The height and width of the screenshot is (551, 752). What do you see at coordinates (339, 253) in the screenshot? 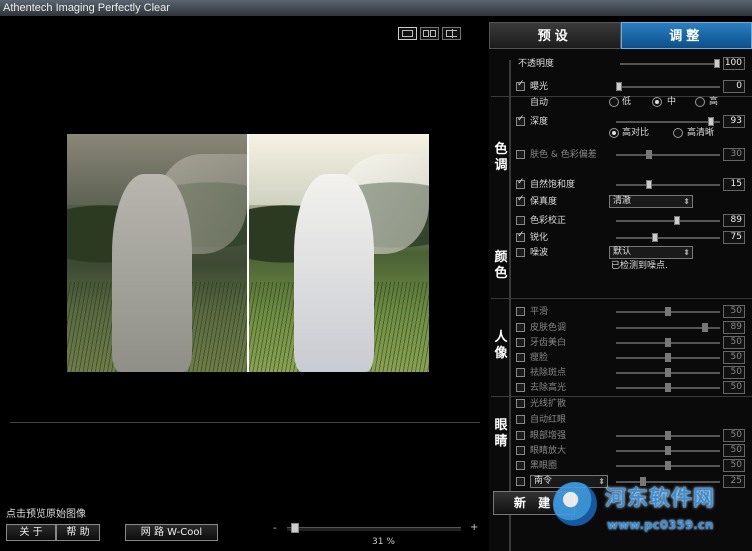
I see `after-photo` at bounding box center [339, 253].